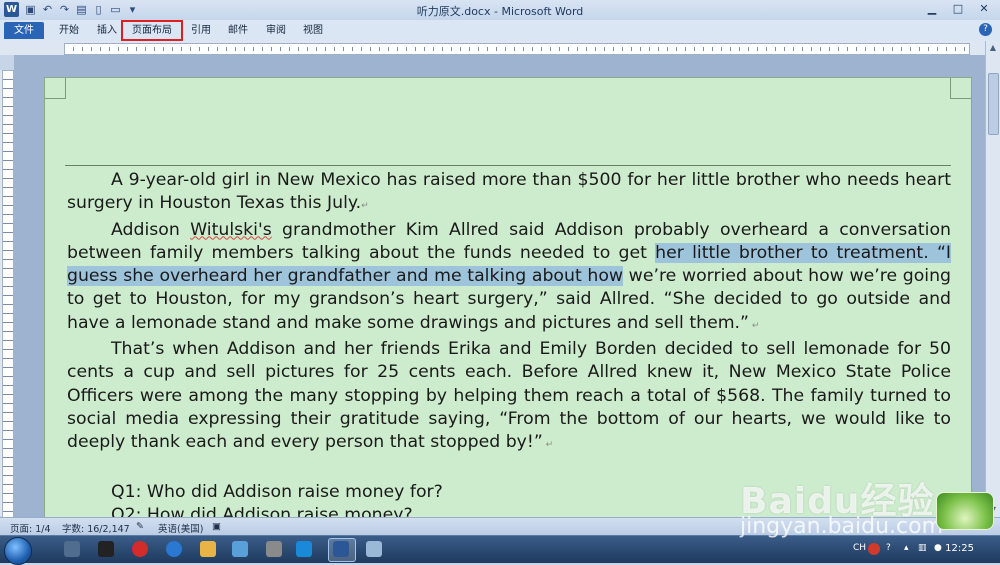 The height and width of the screenshot is (565, 1000). I want to click on horizontal-ruler, so click(500, 48).